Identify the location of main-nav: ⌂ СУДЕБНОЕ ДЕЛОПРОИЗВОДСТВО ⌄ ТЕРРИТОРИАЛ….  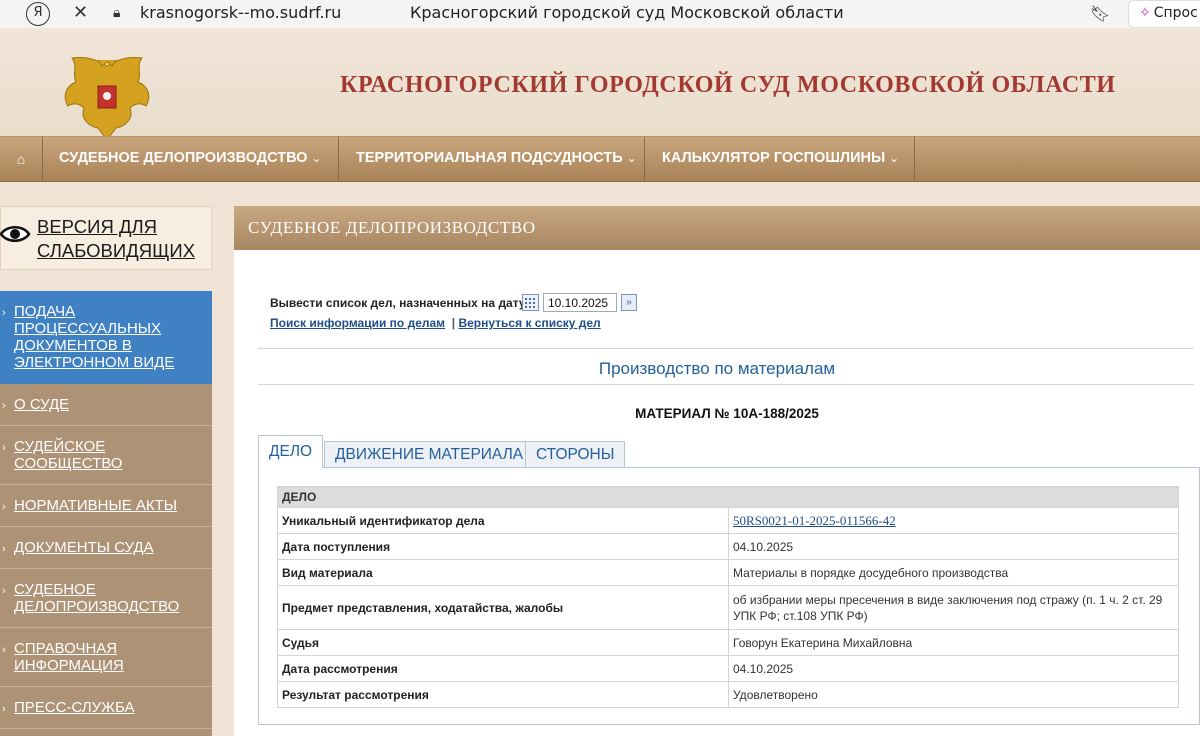
(600, 159).